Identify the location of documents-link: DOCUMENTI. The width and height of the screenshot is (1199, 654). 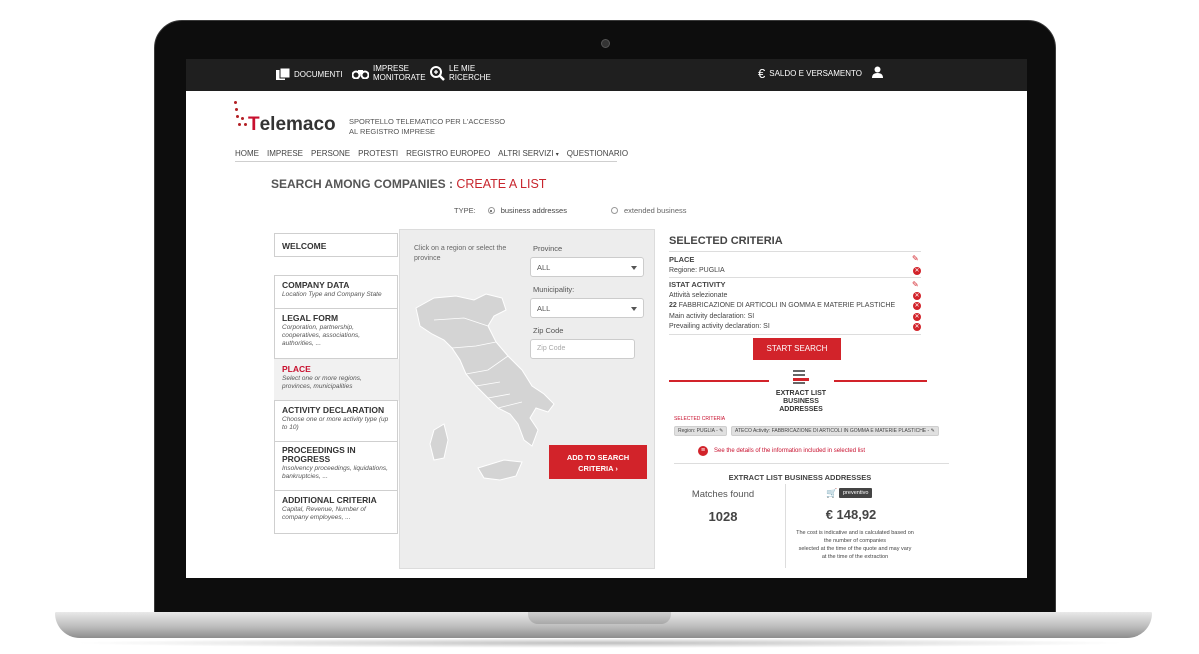
(309, 74).